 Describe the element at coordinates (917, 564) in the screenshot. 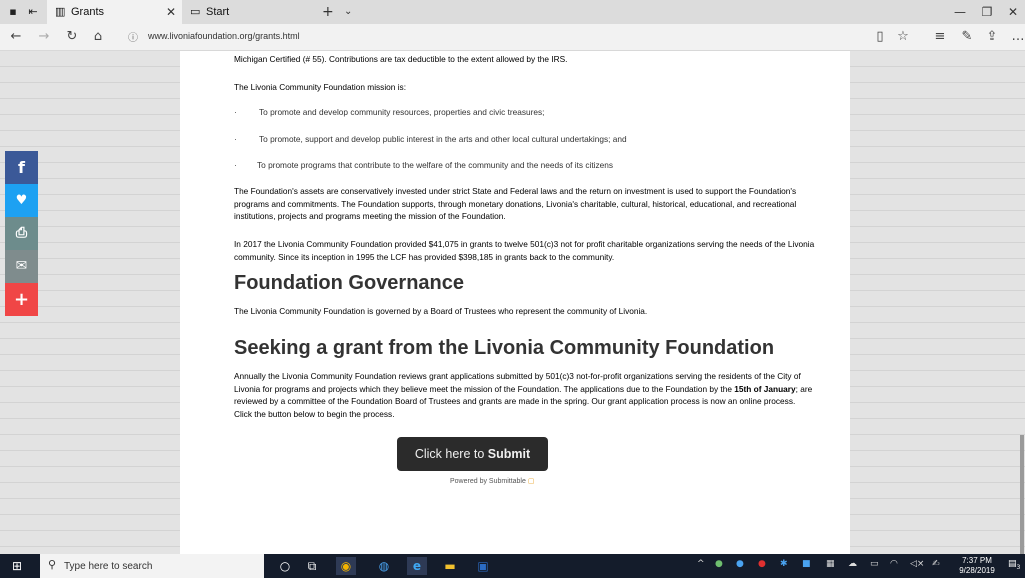

I see `volume-muted-icon: ◁×` at that location.